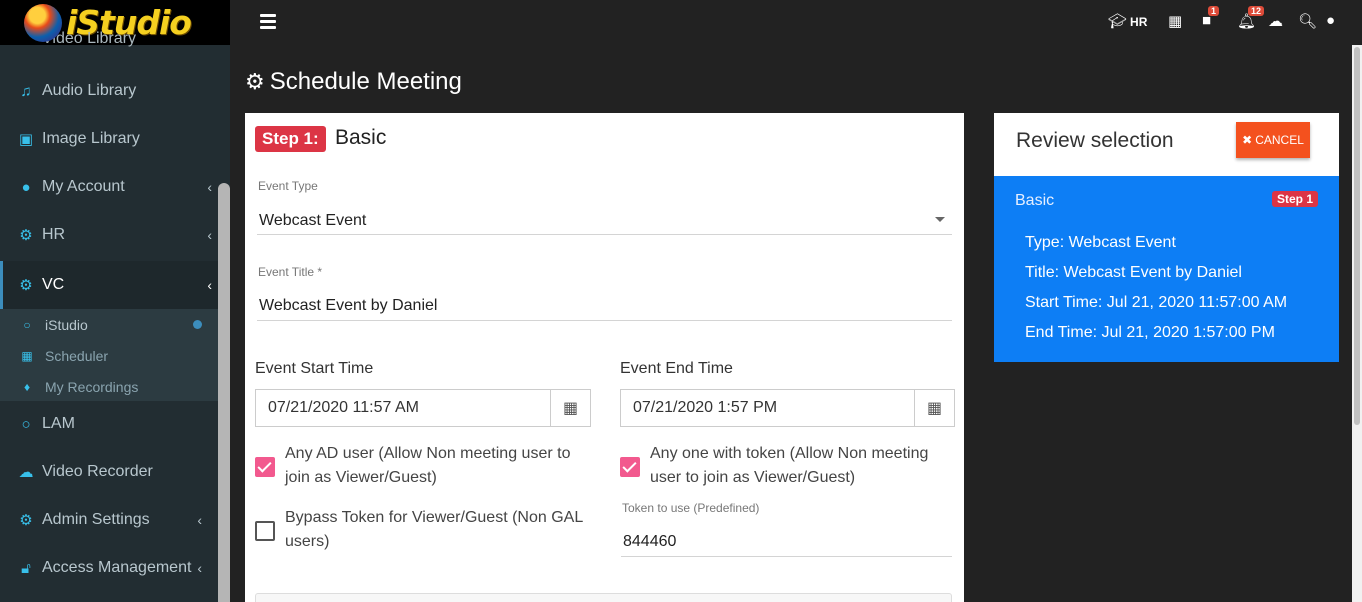 The image size is (1362, 602). Describe the element at coordinates (109, 324) in the screenshot. I see `sidebar-subitem-istudio: ○ iStudio` at that location.